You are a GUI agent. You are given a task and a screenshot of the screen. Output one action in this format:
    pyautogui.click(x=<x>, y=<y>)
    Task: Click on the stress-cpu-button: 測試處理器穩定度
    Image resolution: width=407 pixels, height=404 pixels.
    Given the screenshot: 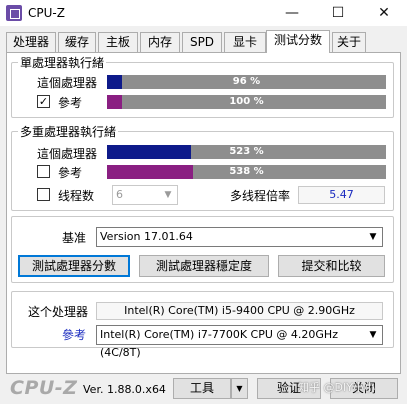 What is the action you would take?
    pyautogui.click(x=204, y=266)
    